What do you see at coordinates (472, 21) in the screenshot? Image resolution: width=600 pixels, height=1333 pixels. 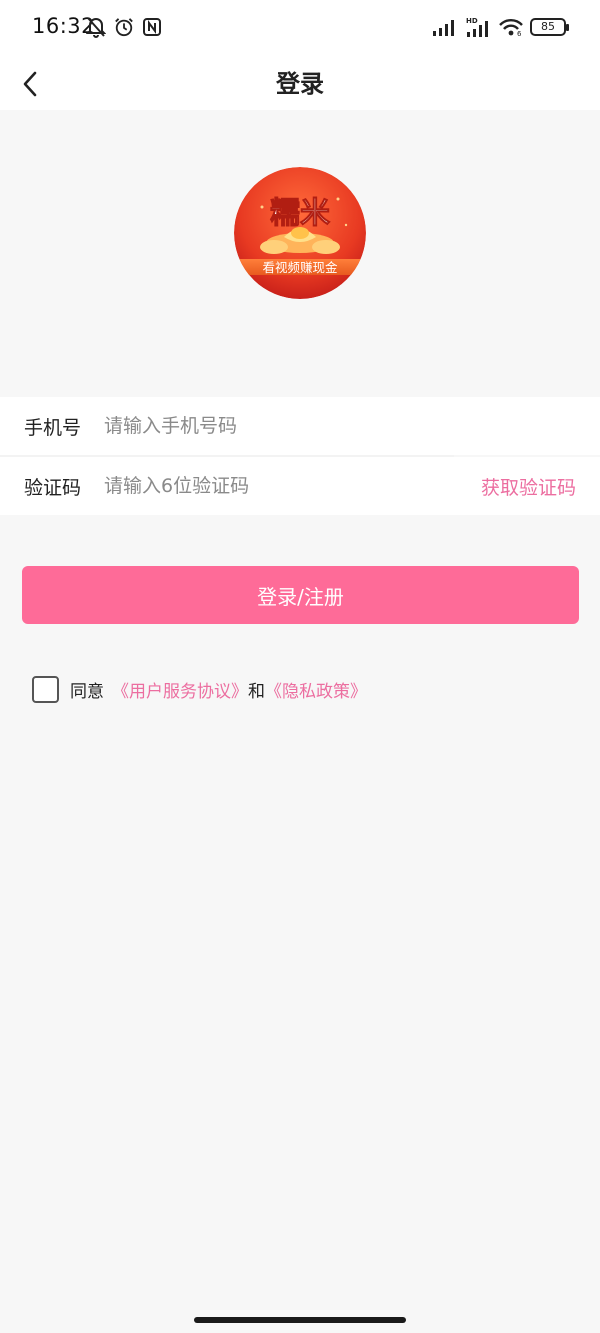 I see `svg-text: HD` at bounding box center [472, 21].